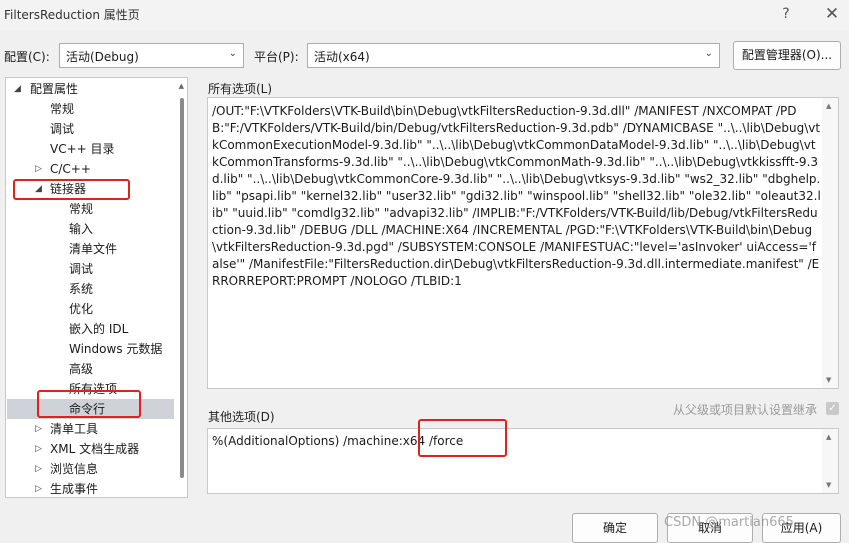  I want to click on tree-item-linker-command-line: 命令行, so click(87, 409).